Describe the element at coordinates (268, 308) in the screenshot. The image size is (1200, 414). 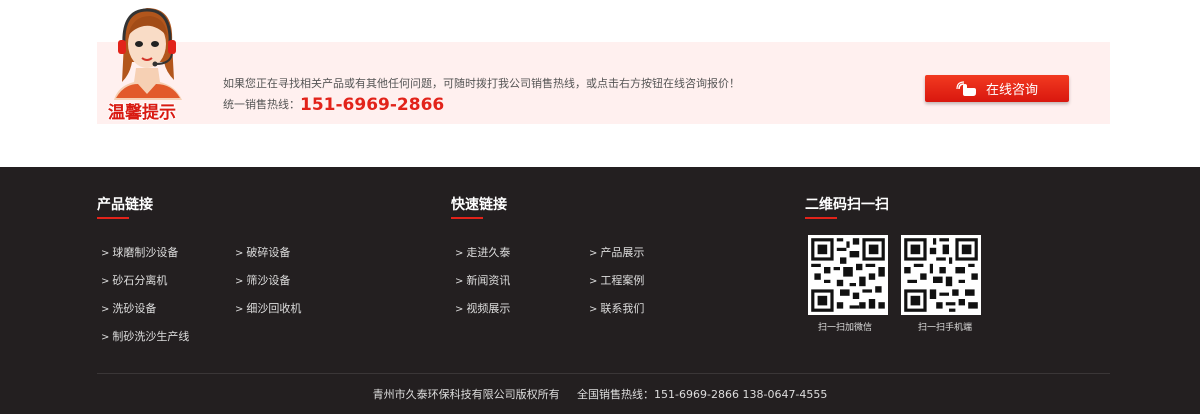
I see `footer-link-product: > 细沙回收机` at that location.